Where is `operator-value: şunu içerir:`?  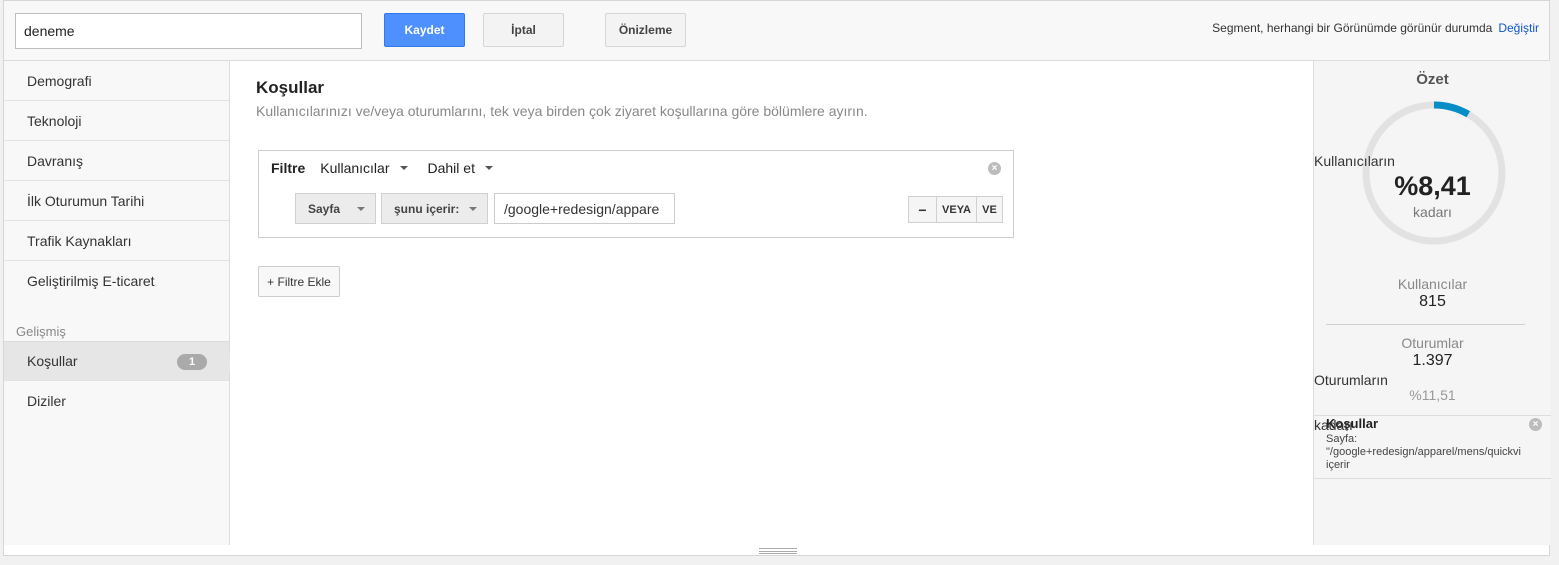
operator-value: şunu içerir: is located at coordinates (427, 208).